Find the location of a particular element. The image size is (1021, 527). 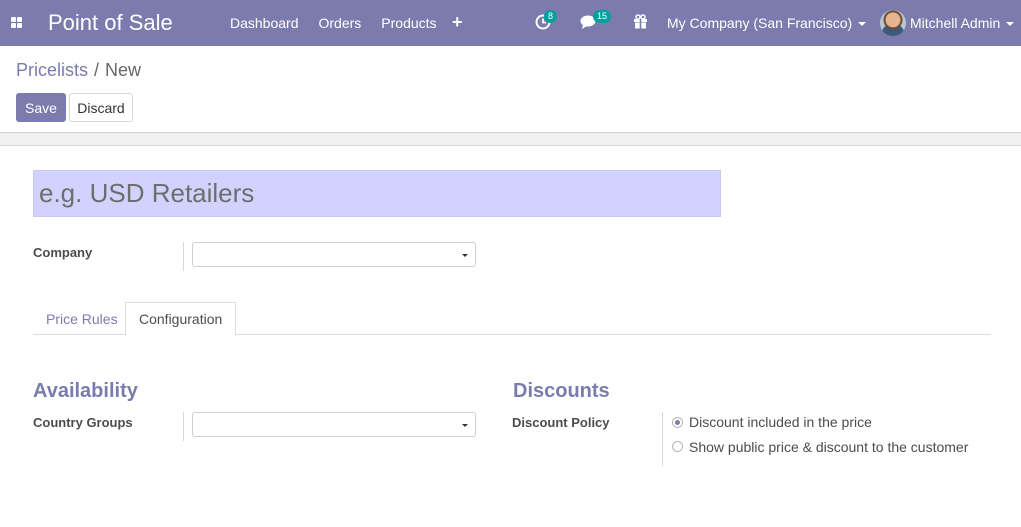

company-switcher: My Company (San Francisco) is located at coordinates (767, 23).